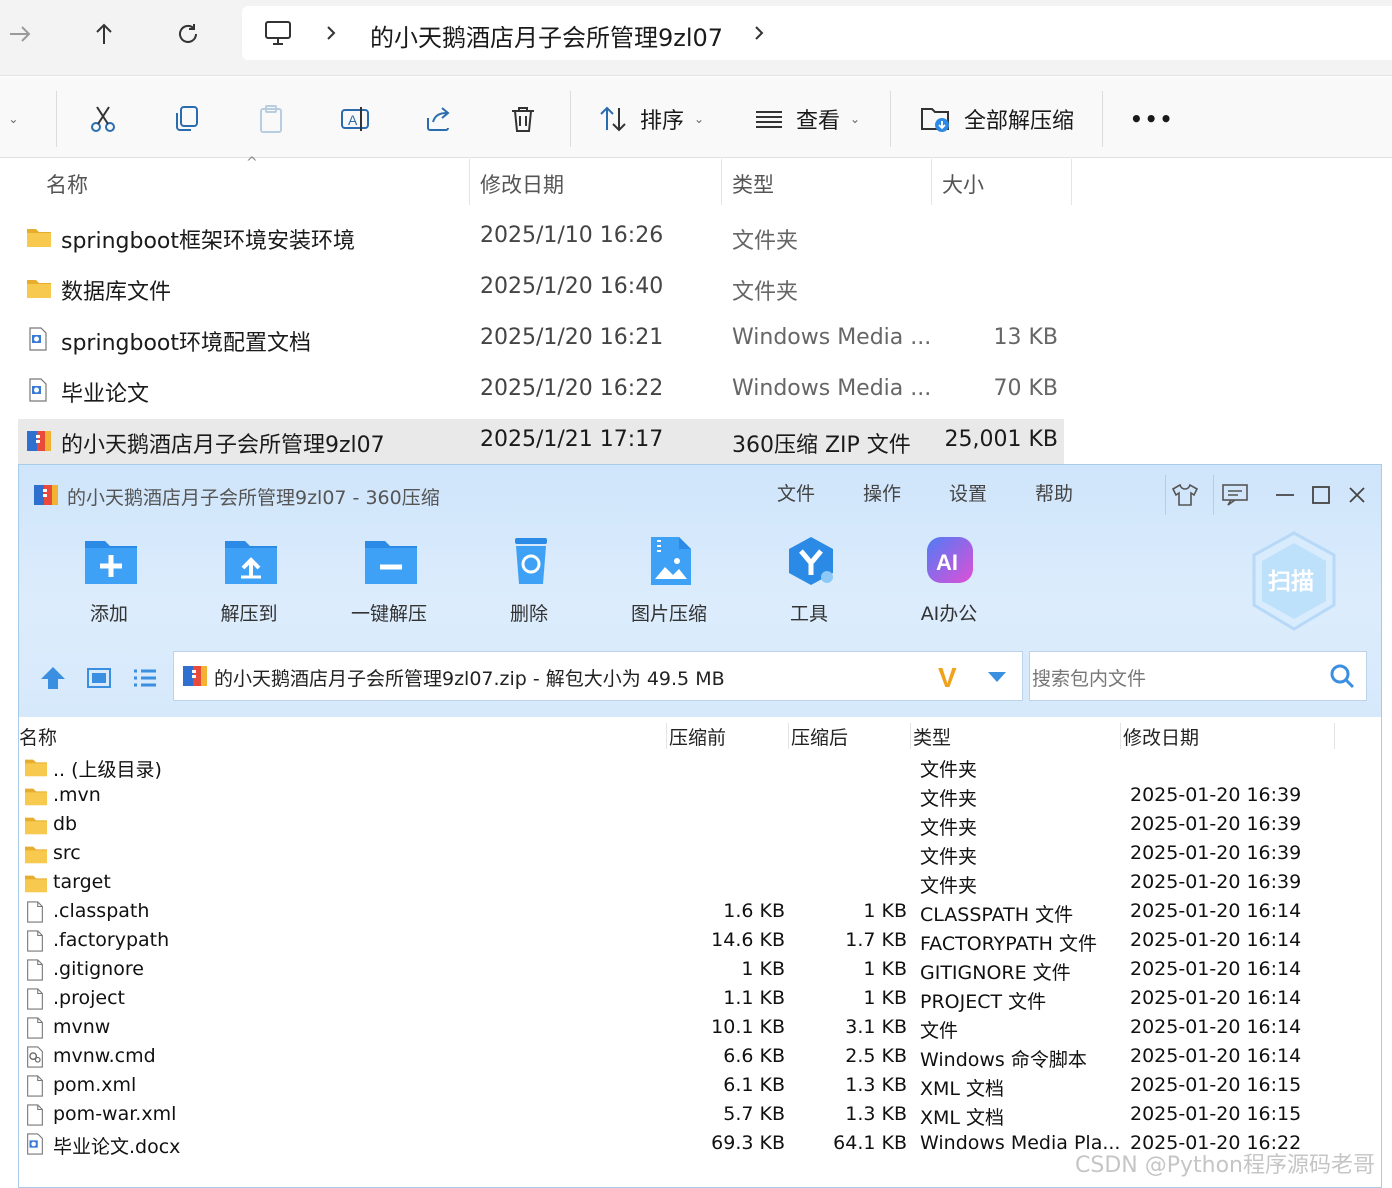 The image size is (1392, 1188). What do you see at coordinates (754, 1114) in the screenshot?
I see `zip-item-size-before: 5.7 KB` at bounding box center [754, 1114].